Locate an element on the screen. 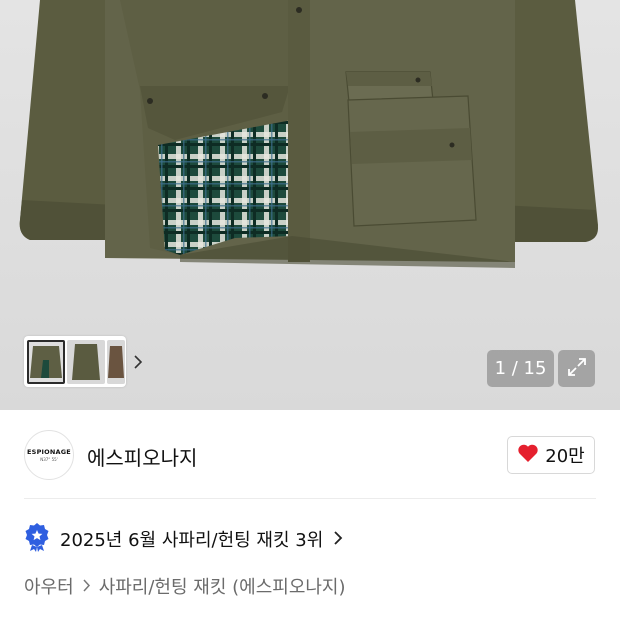 The width and height of the screenshot is (620, 620). image-counter: 1 / 15 is located at coordinates (520, 368).